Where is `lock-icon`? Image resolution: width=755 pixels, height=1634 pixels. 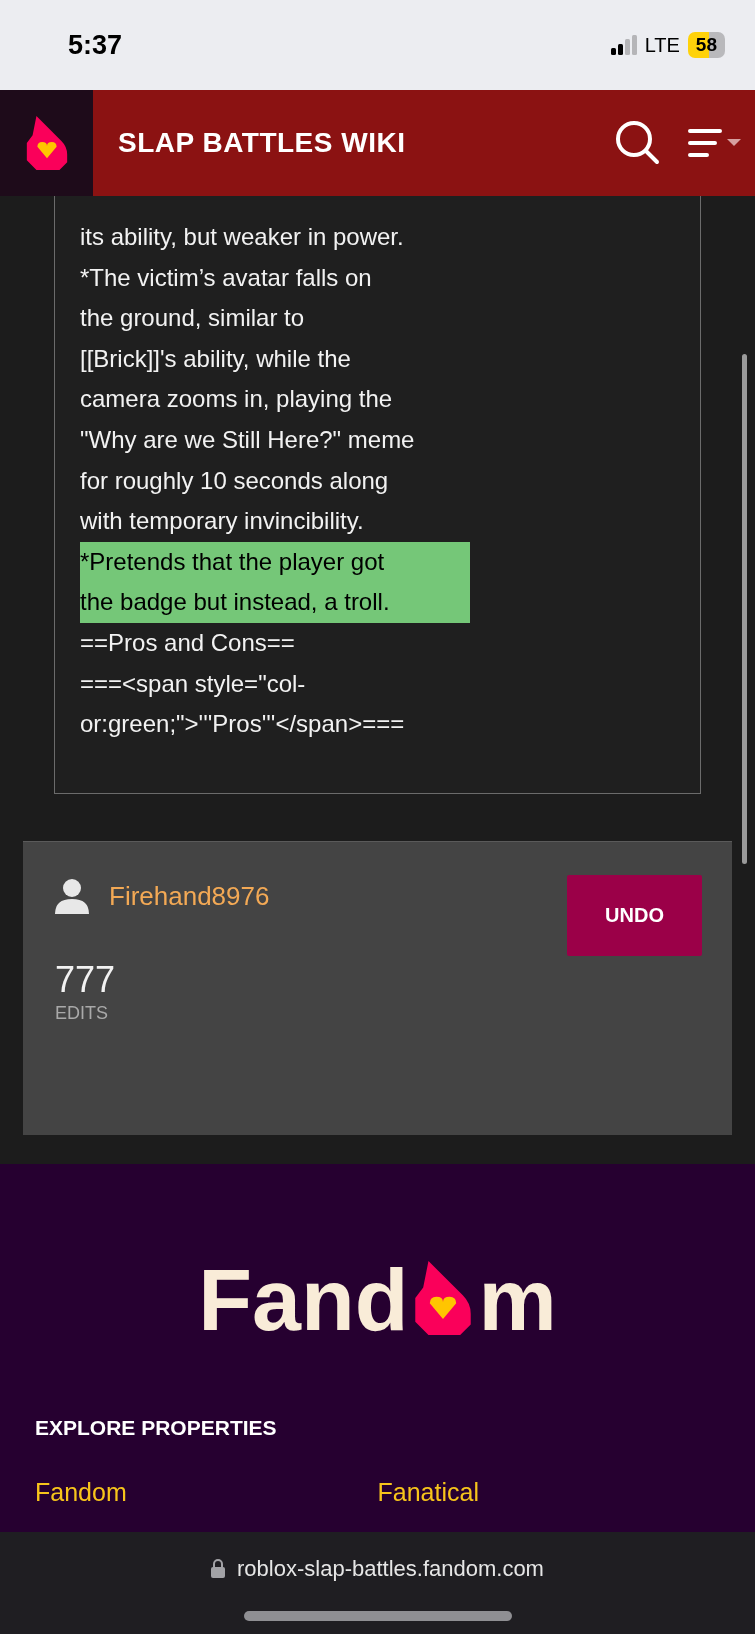
lock-icon is located at coordinates (218, 1568).